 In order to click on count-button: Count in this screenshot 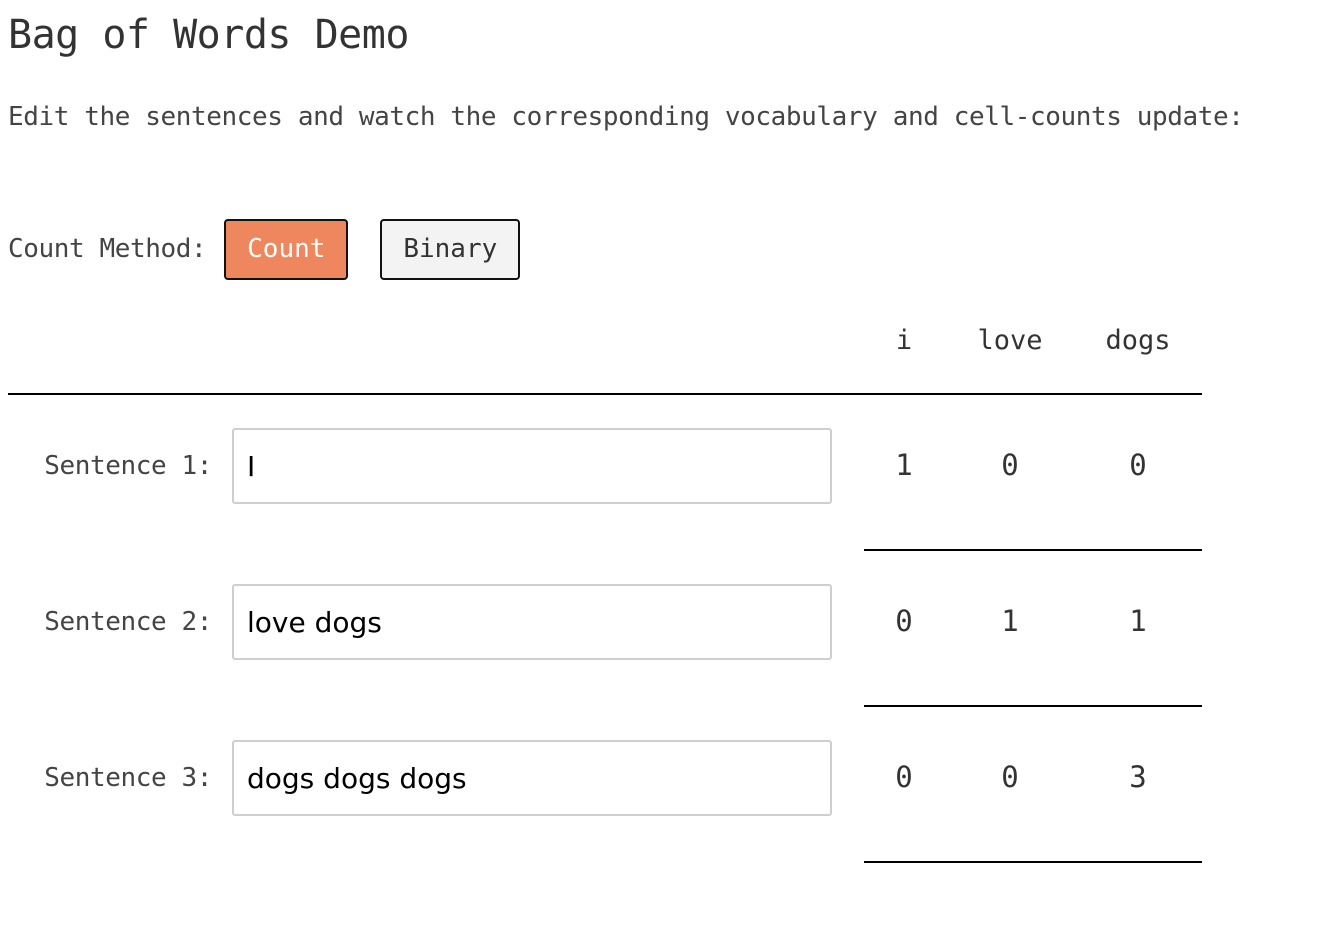, I will do `click(286, 249)`.